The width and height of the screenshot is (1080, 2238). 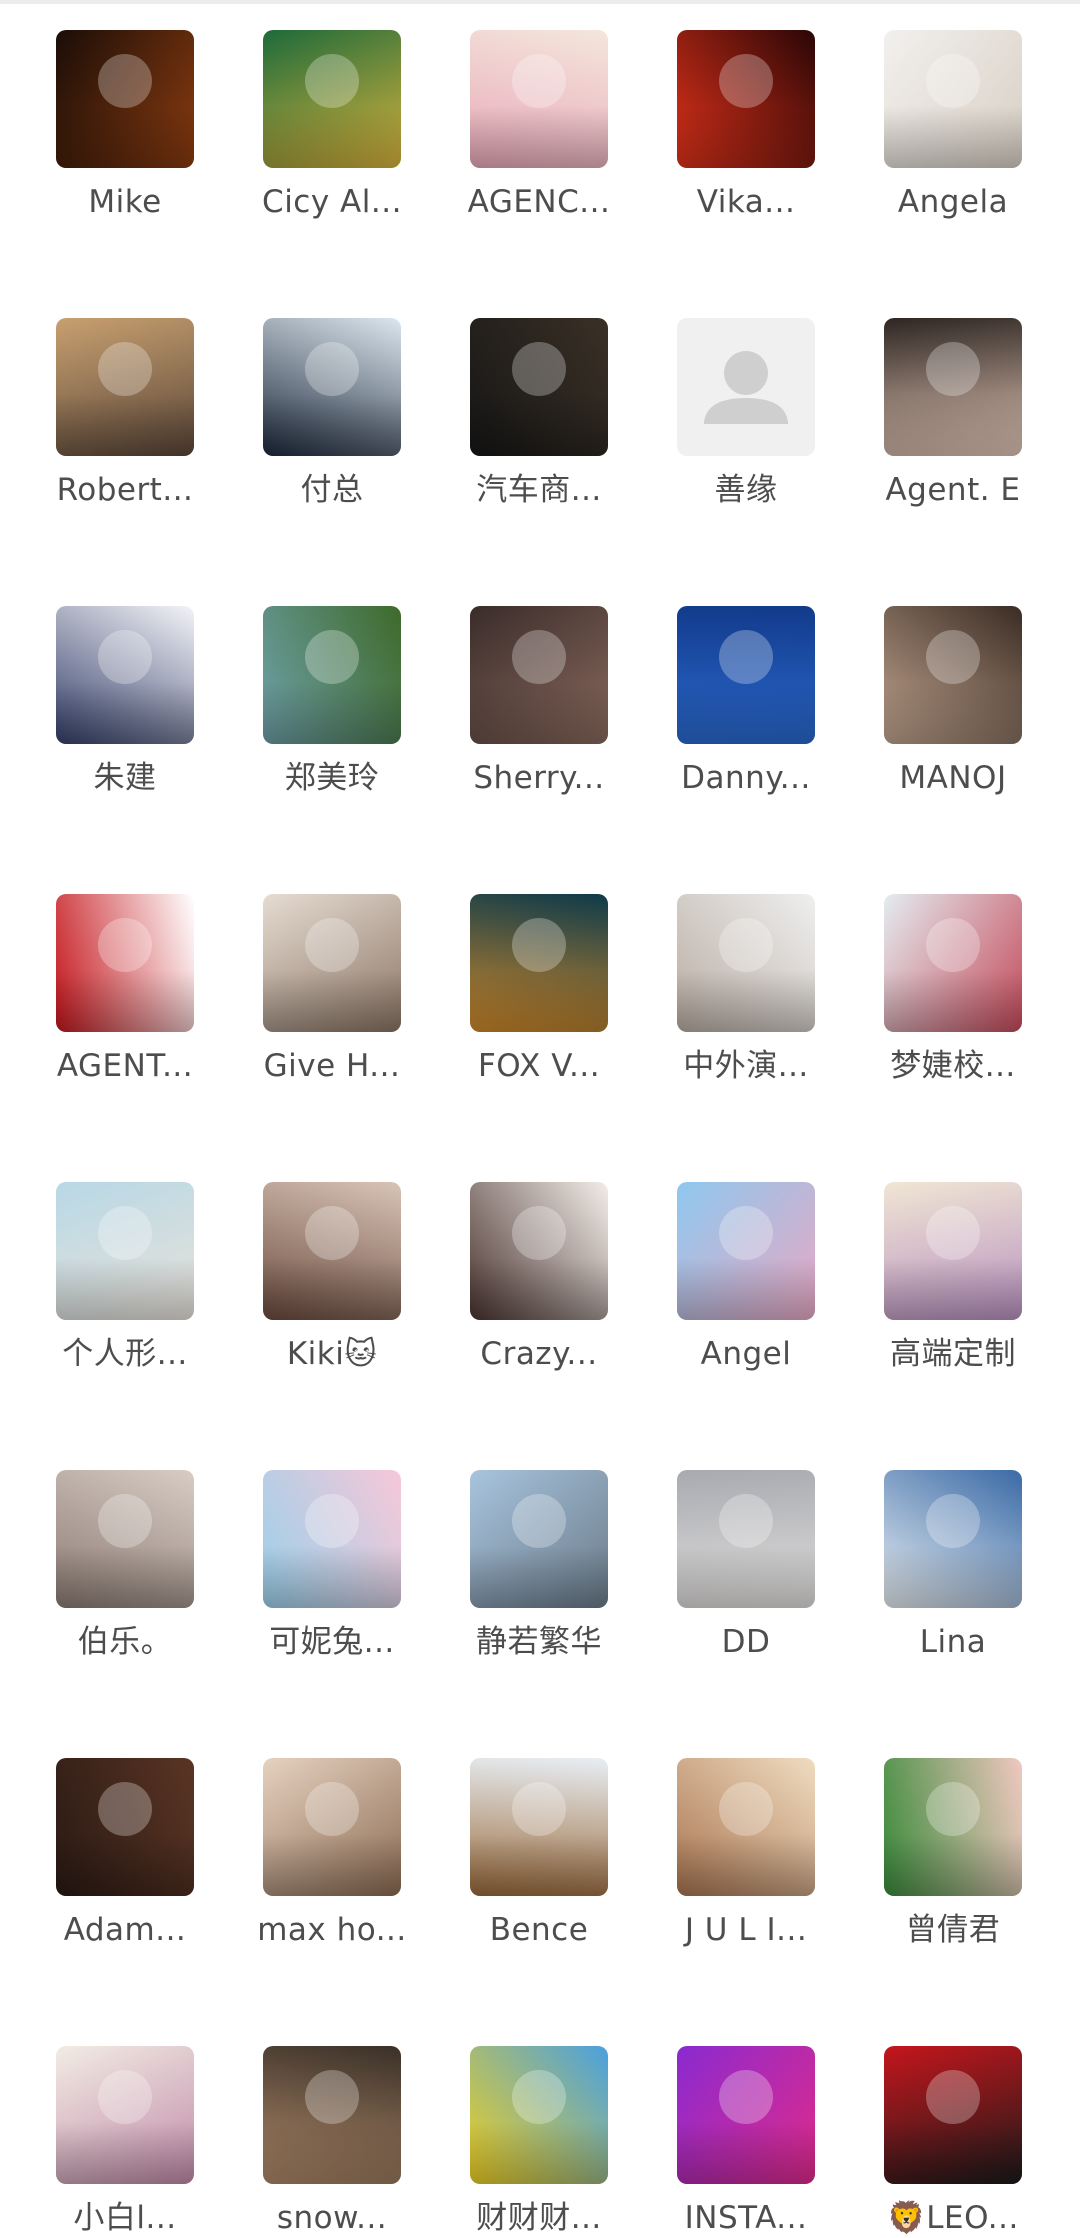 I want to click on member-item: 伯乐。, so click(x=125, y=1566).